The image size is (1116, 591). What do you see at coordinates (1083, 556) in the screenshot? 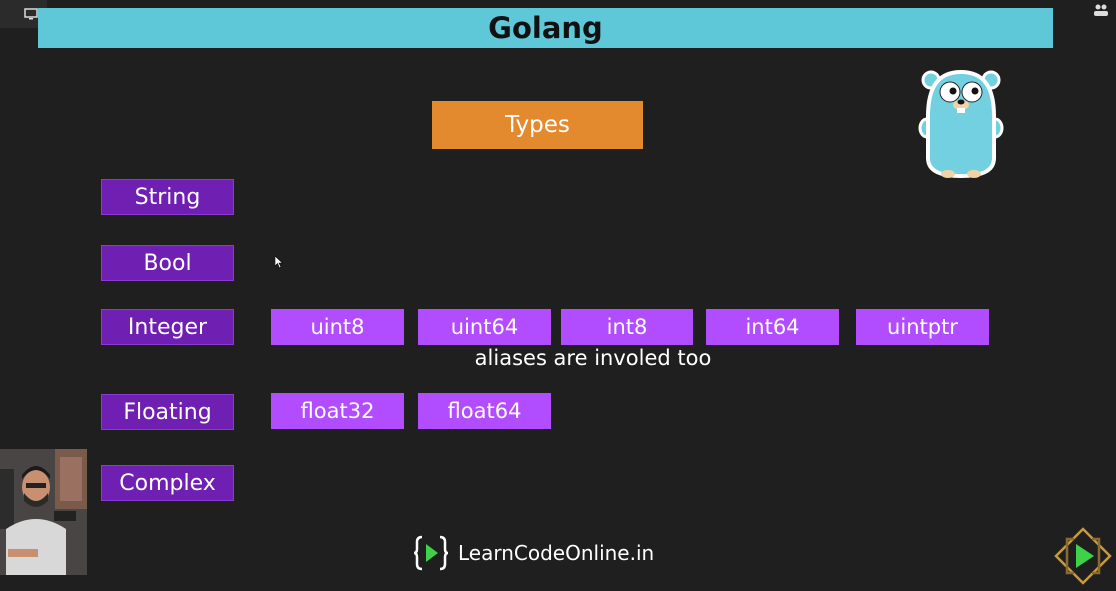
I see `lco-play-brand-icon` at bounding box center [1083, 556].